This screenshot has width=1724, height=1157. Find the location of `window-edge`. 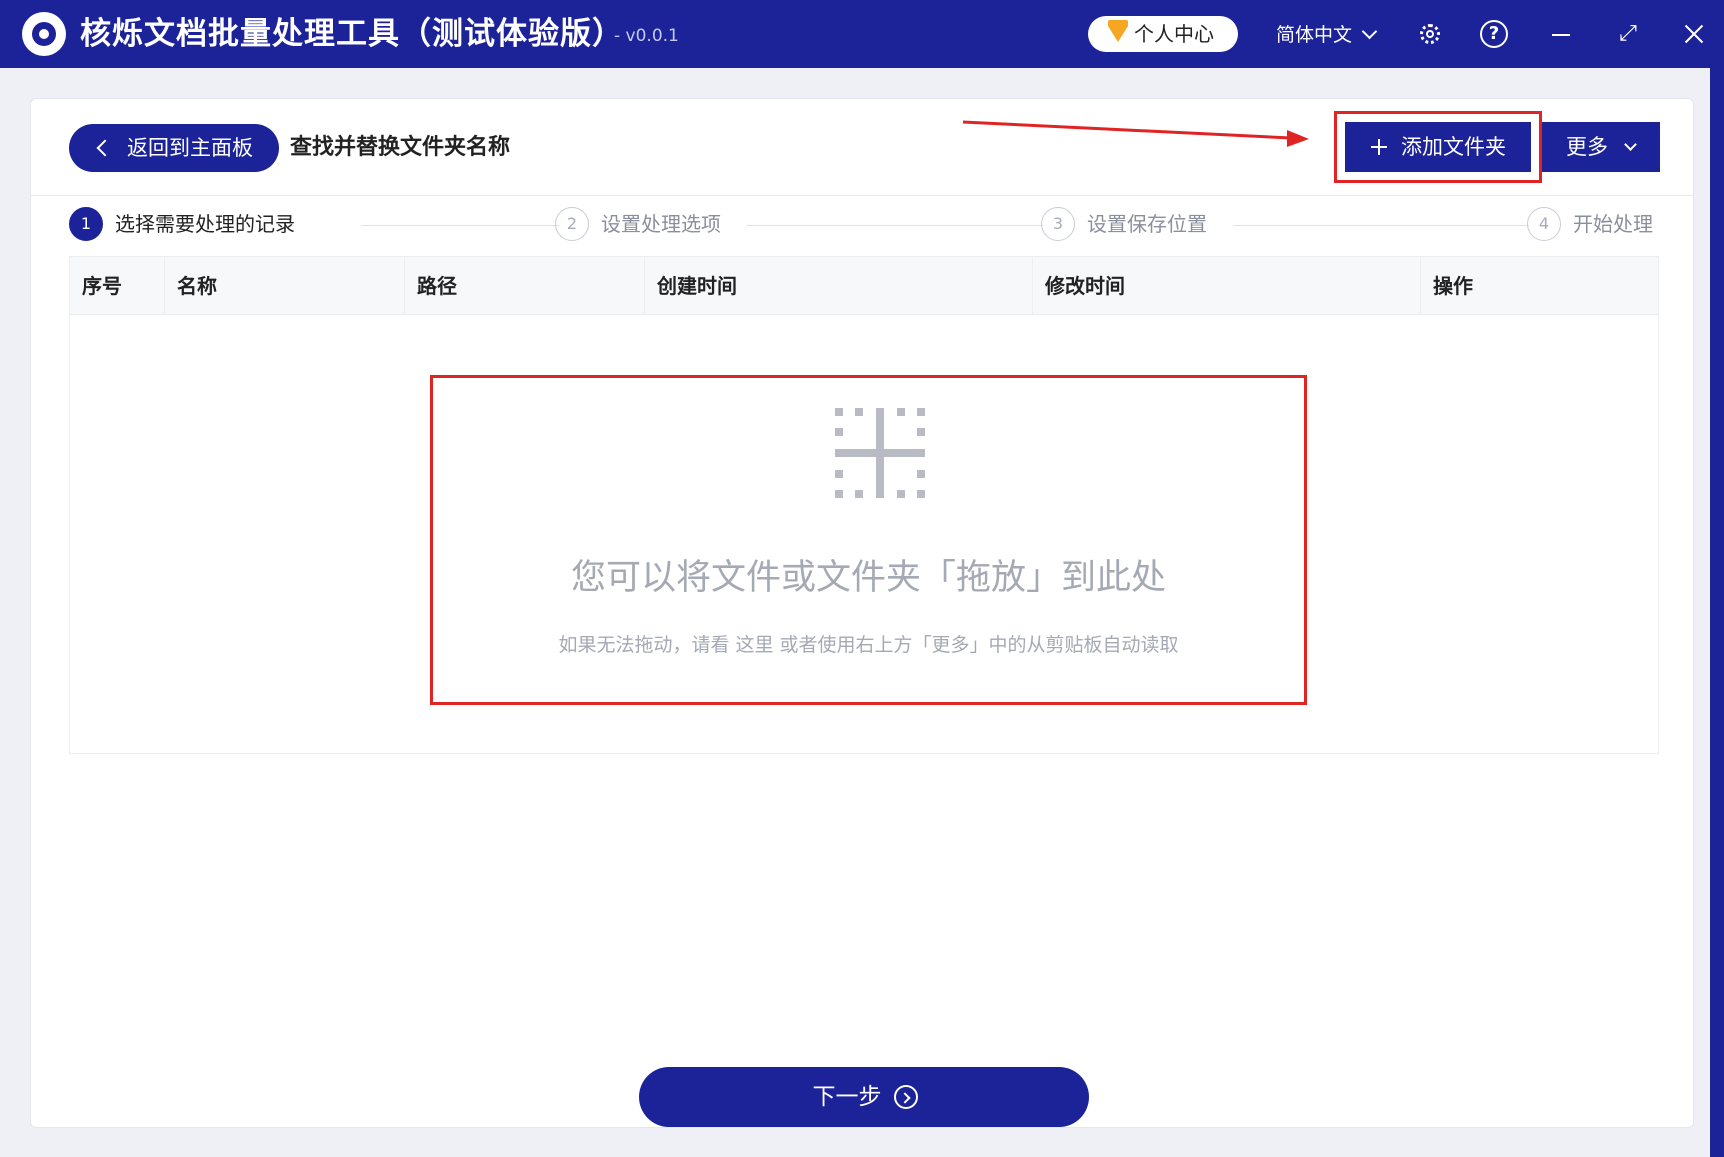

window-edge is located at coordinates (1717, 612).